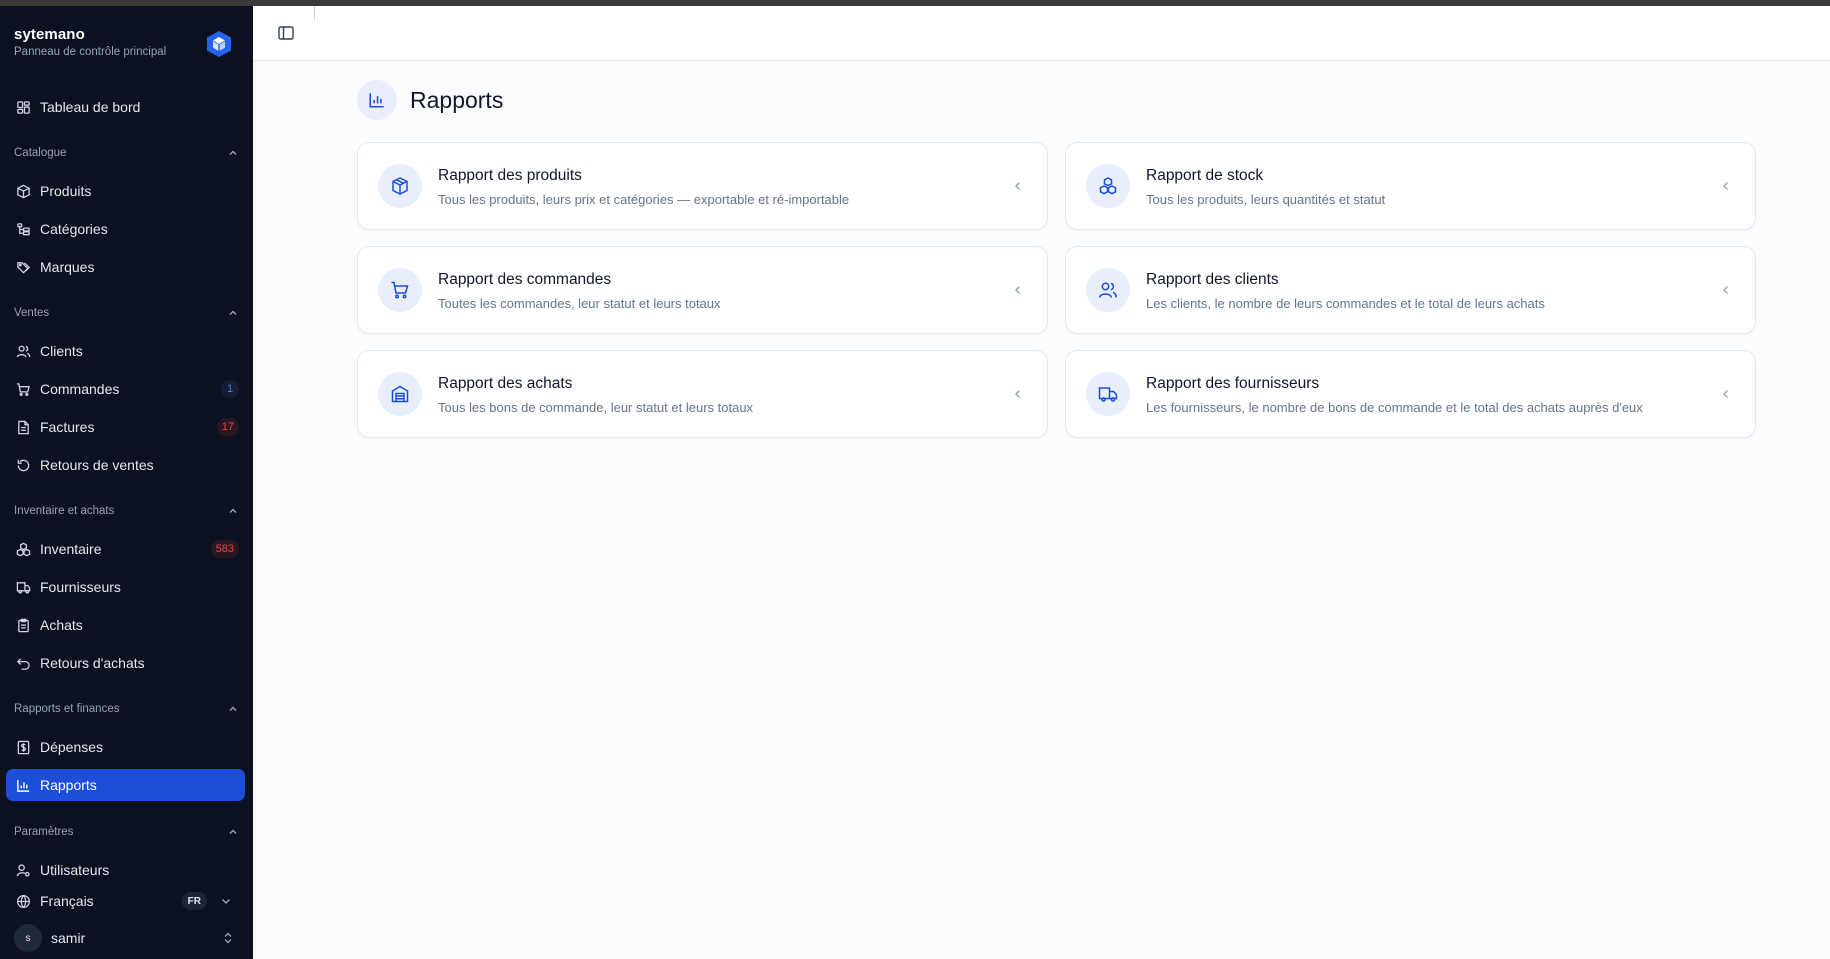  Describe the element at coordinates (64, 511) in the screenshot. I see `group-label: Inventaire et achats` at that location.